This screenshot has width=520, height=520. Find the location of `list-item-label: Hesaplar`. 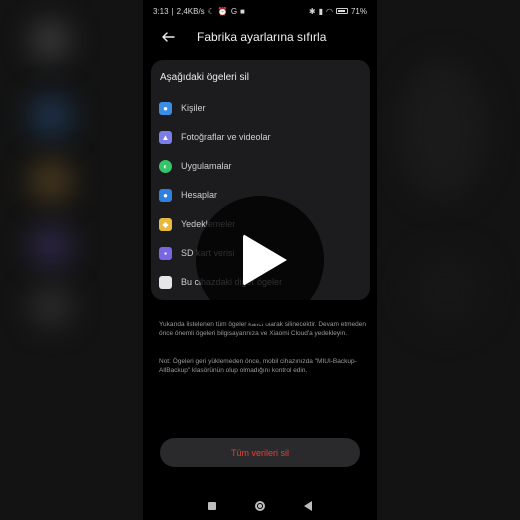

list-item-label: Hesaplar is located at coordinates (199, 195).